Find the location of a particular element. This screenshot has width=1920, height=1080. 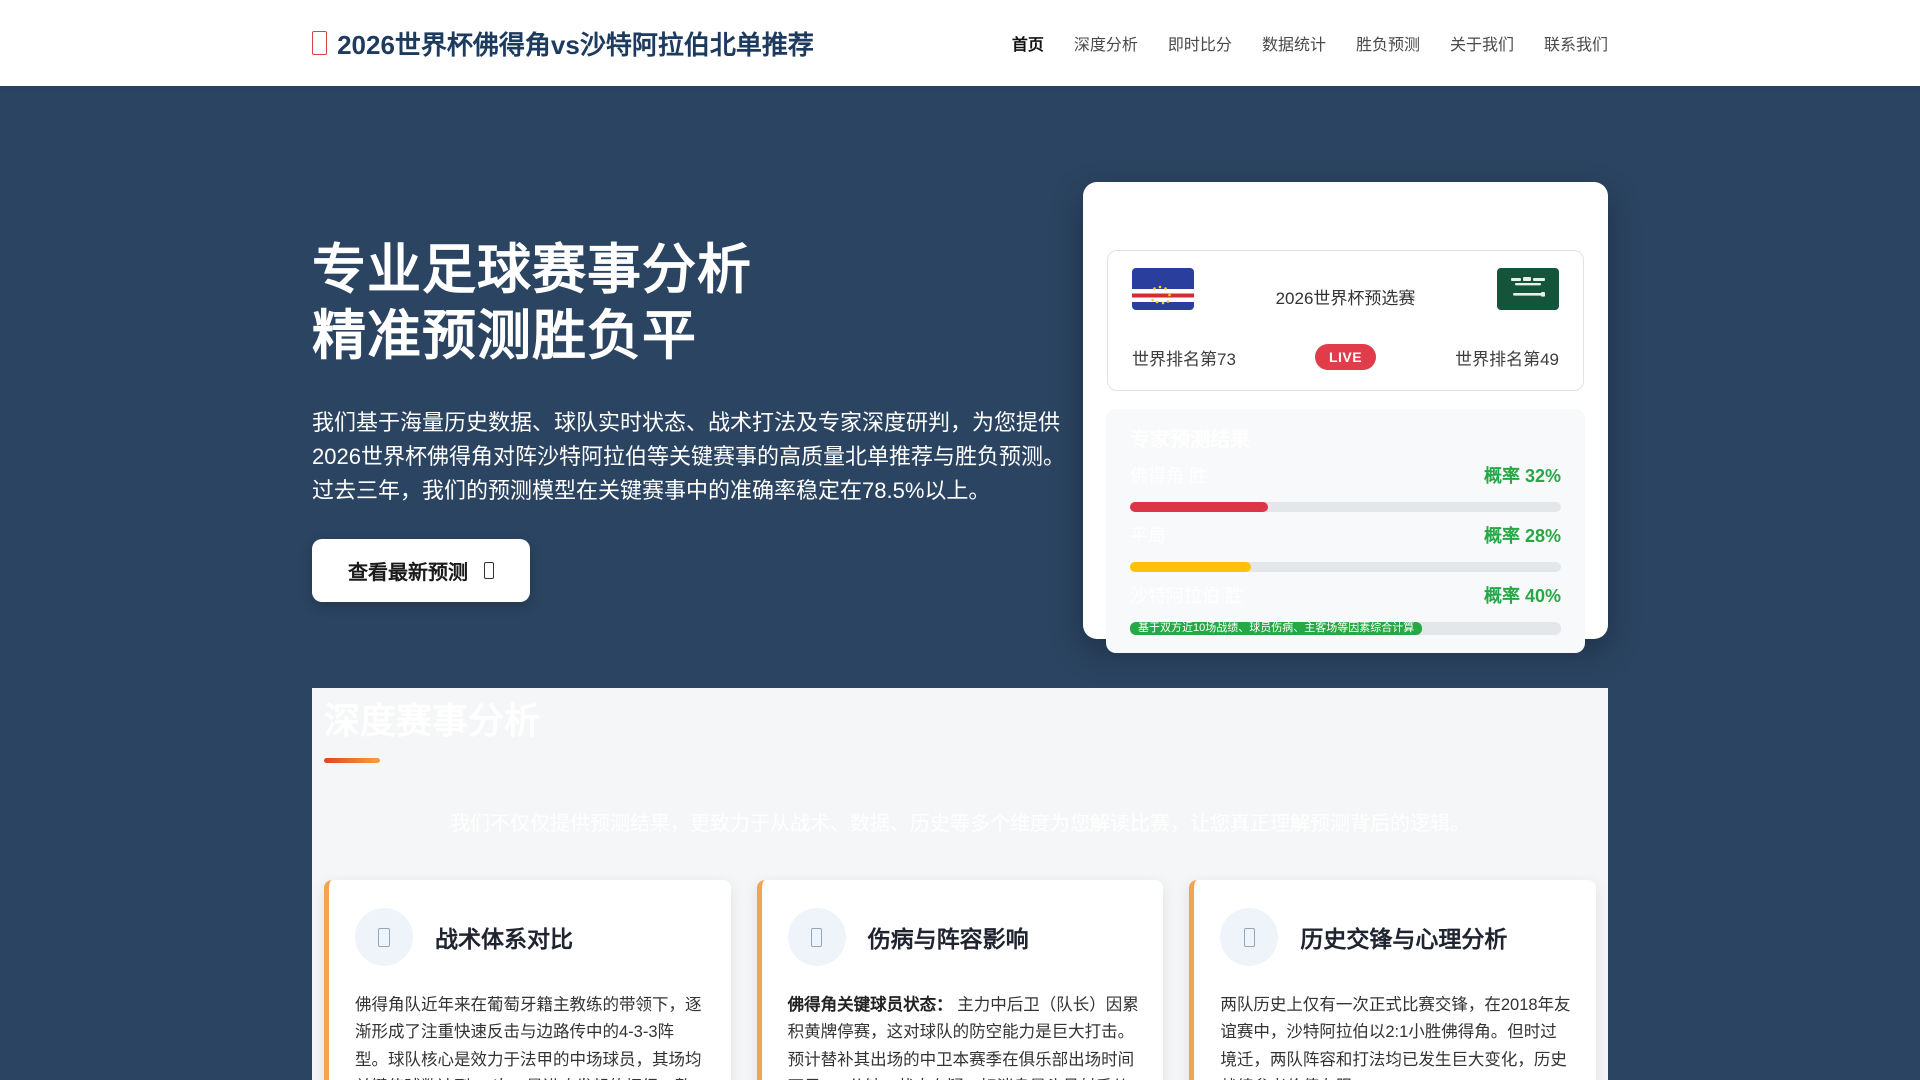

football-icon is located at coordinates (320, 43).